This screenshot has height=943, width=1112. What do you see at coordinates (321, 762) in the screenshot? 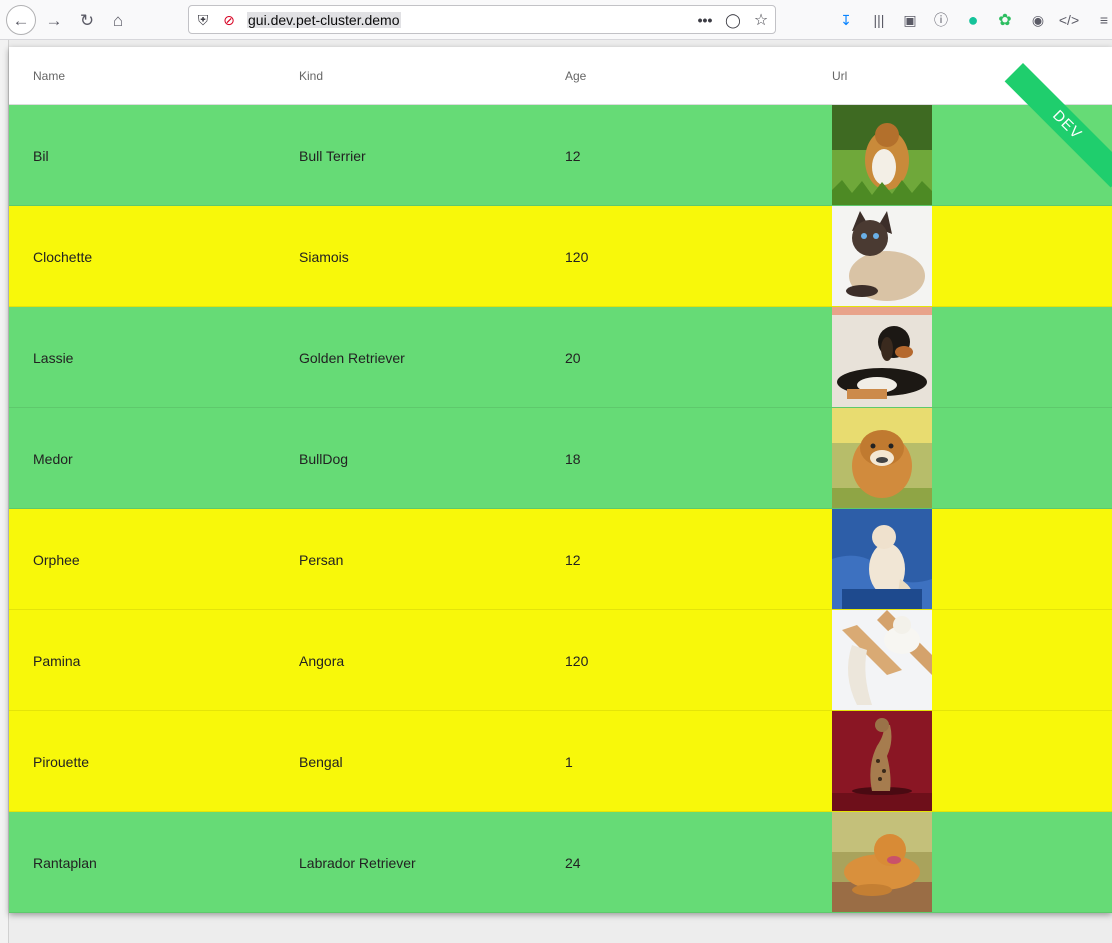
I see `cell-kind: Bengal` at bounding box center [321, 762].